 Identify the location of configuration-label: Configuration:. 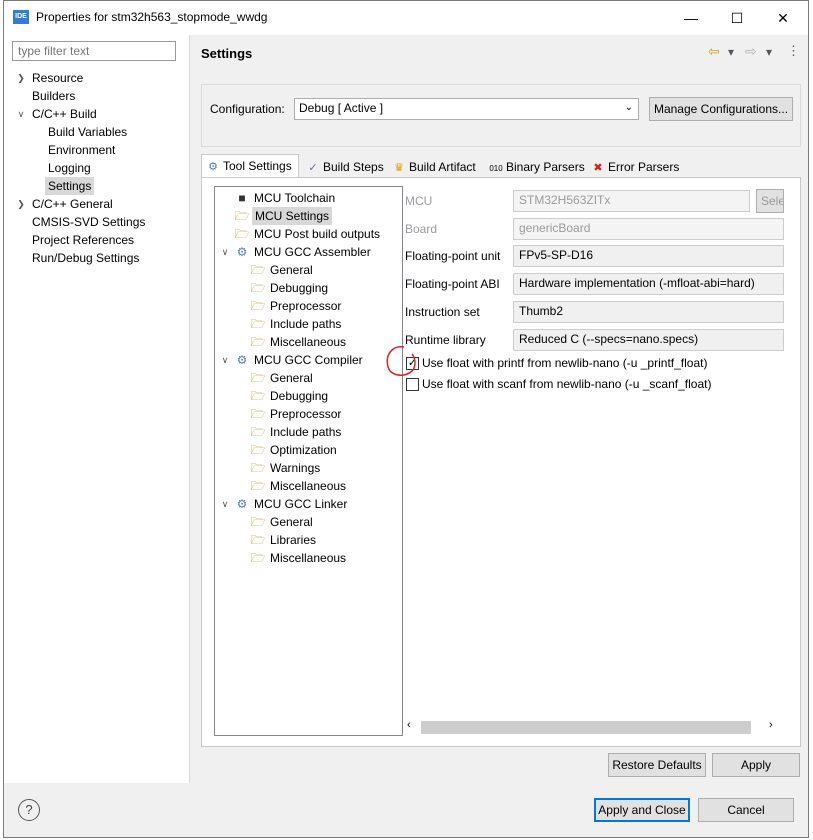
(247, 109).